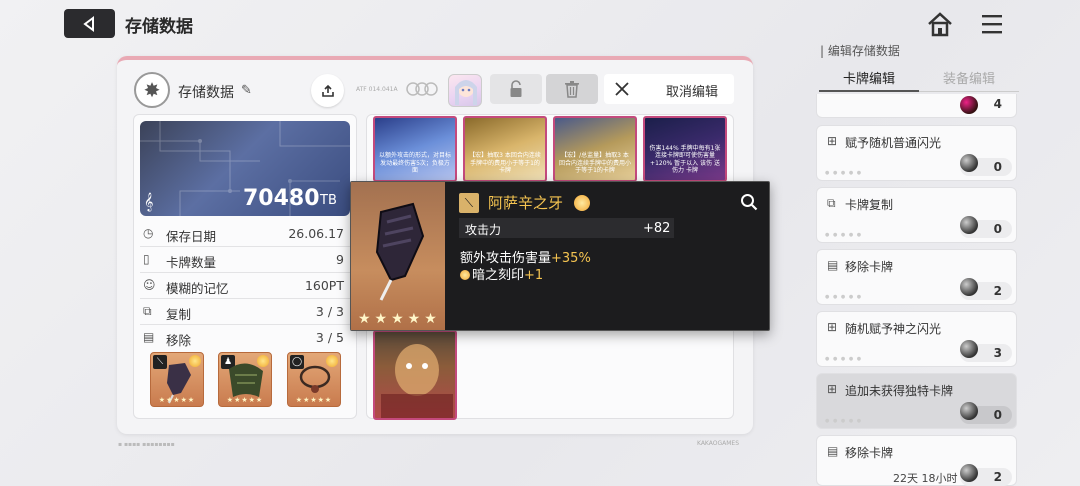 The width and height of the screenshot is (1080, 486). I want to click on cooldown-timer: 22天 18小时, so click(925, 478).